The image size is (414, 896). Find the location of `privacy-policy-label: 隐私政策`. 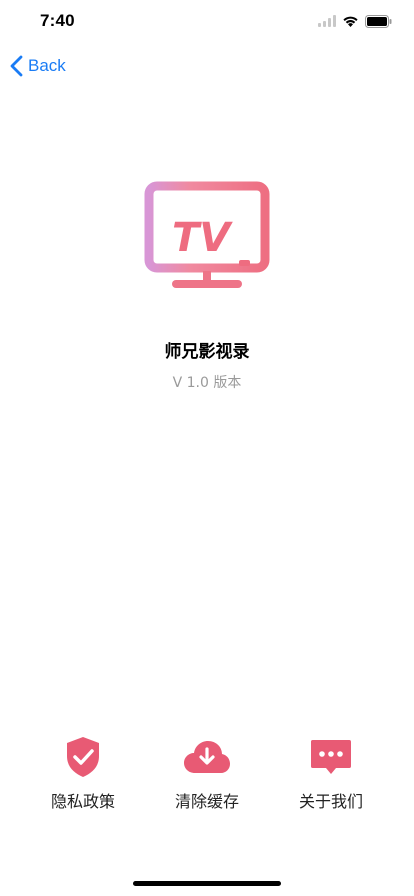

privacy-policy-label: 隐私政策 is located at coordinates (82, 801).